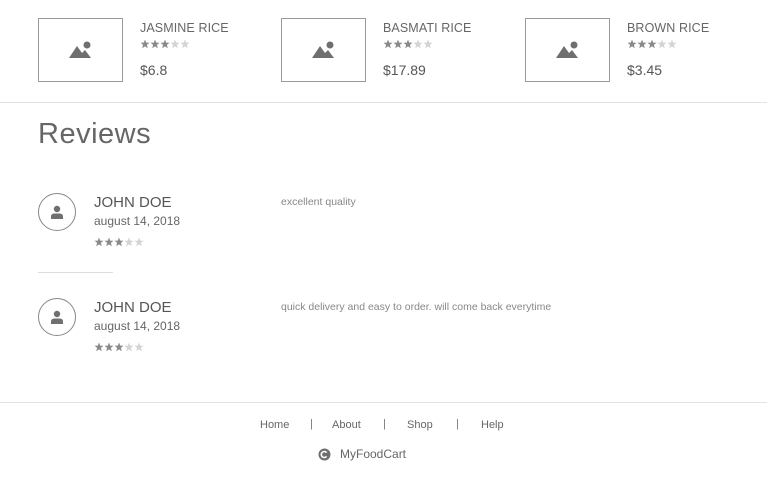  I want to click on footer-link-help: Help, so click(492, 425).